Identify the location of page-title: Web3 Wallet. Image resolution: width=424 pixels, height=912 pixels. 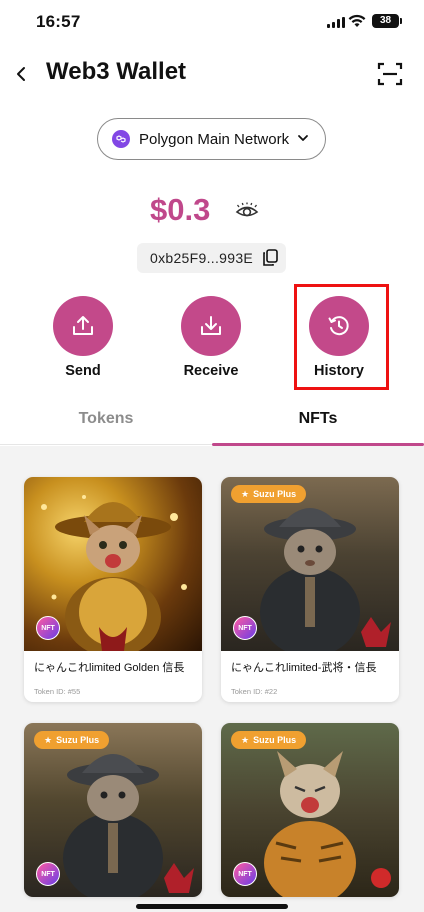
(116, 71).